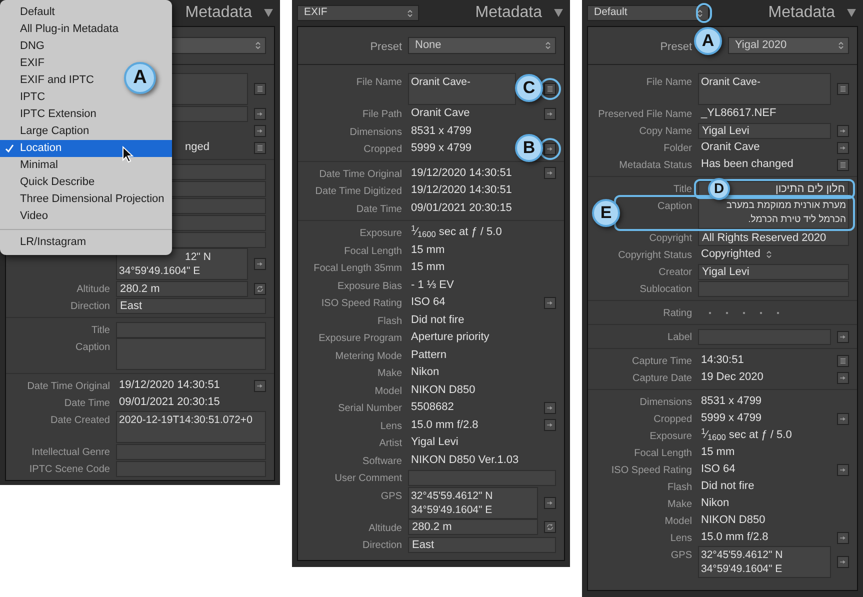 The height and width of the screenshot is (597, 863). What do you see at coordinates (529, 148) in the screenshot?
I see `callout-badge: B` at bounding box center [529, 148].